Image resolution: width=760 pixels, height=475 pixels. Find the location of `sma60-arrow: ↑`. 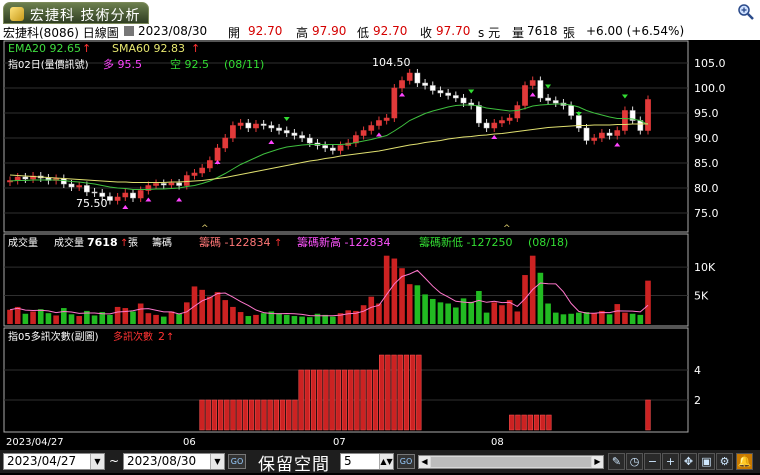

sma60-arrow: ↑ is located at coordinates (195, 48).